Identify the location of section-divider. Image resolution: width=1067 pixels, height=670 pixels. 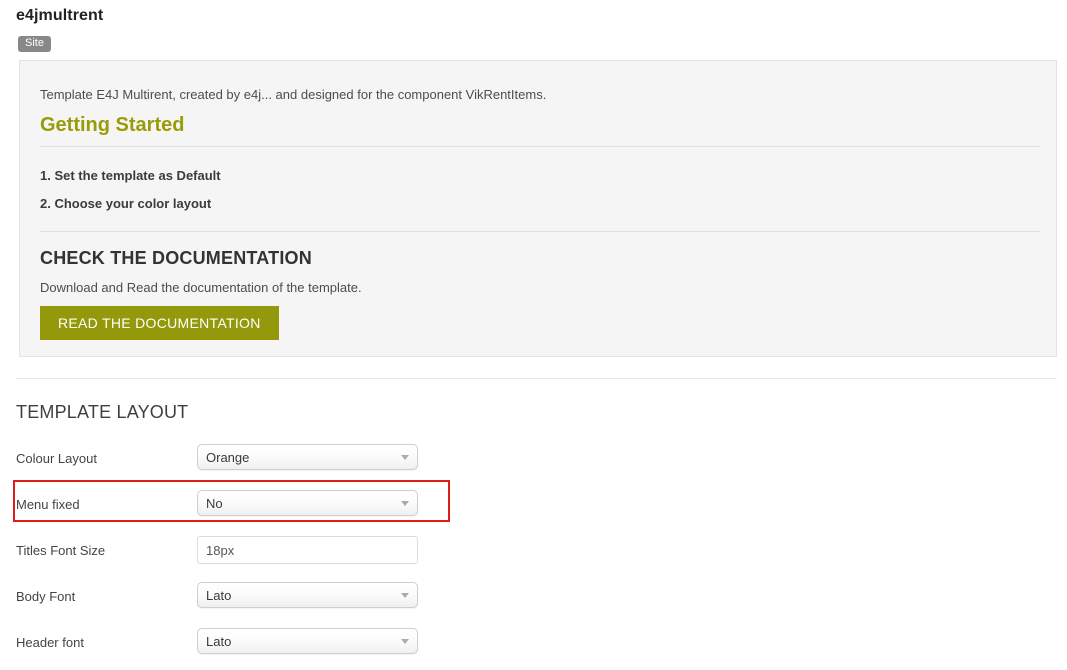
(536, 378).